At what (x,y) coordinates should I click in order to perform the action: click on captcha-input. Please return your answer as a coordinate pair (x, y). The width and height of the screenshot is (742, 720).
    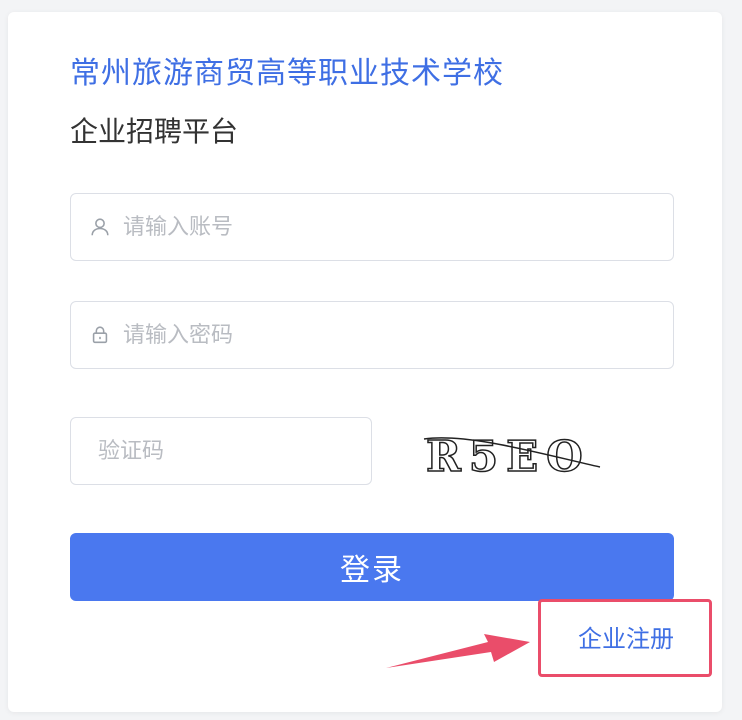
    Looking at the image, I should click on (221, 451).